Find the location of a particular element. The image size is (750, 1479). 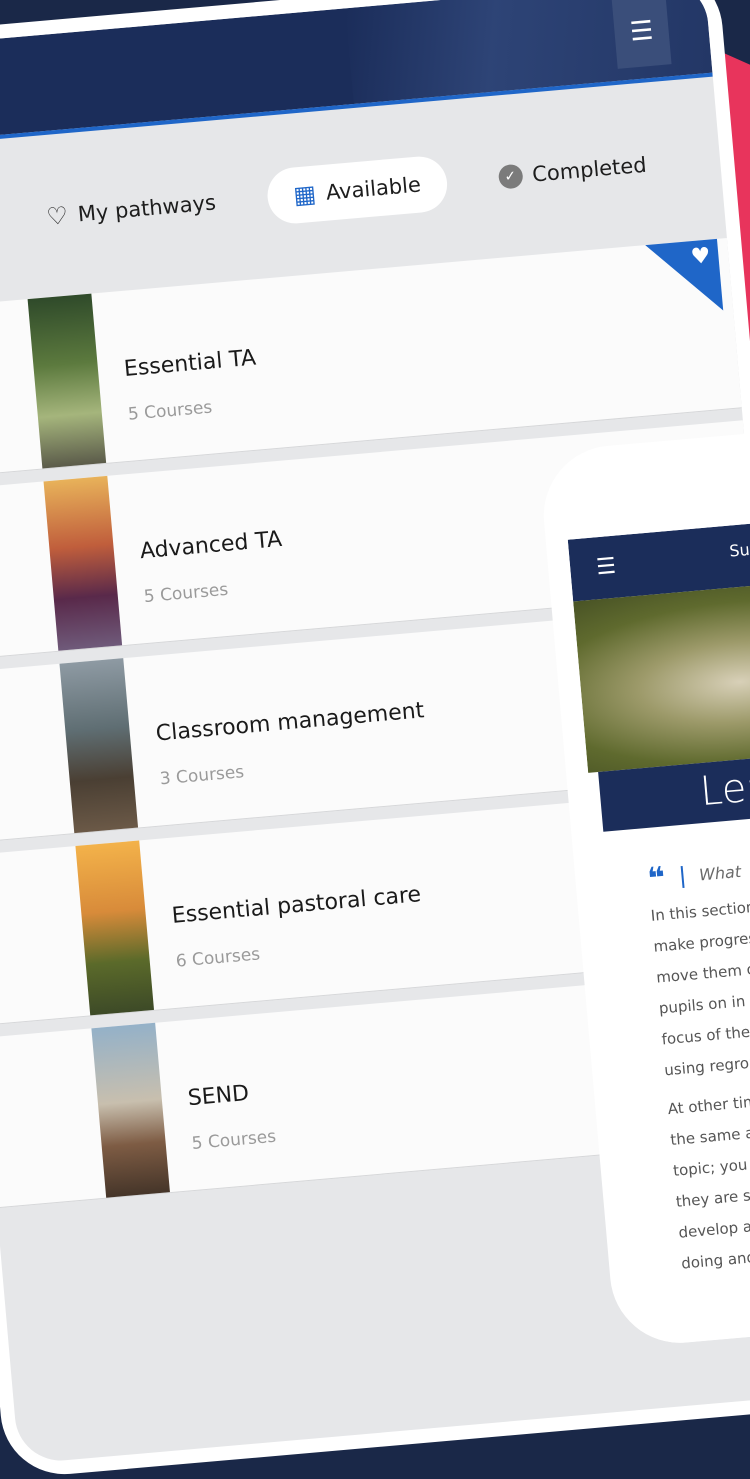

quote-icon: ❝ is located at coordinates (656, 879).